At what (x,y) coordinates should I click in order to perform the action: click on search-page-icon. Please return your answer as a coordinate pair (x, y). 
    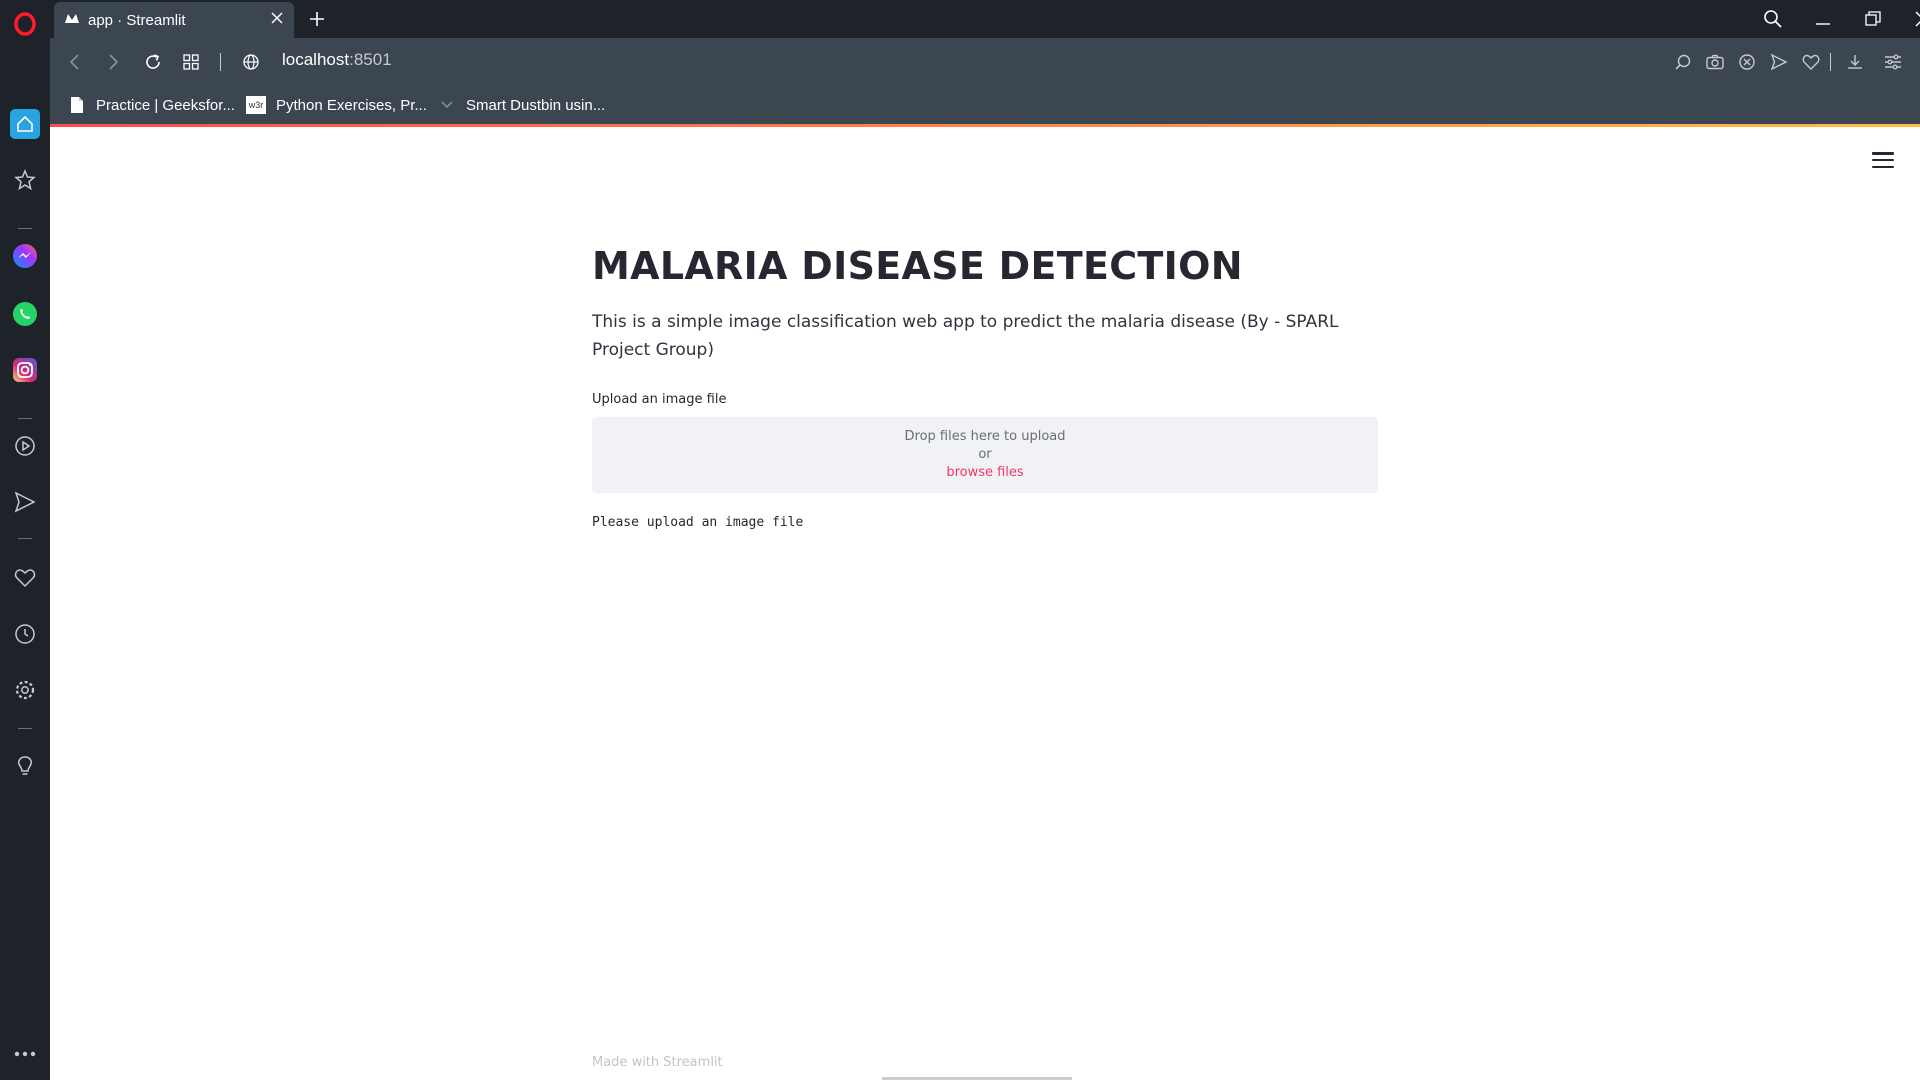
    Looking at the image, I should click on (1683, 62).